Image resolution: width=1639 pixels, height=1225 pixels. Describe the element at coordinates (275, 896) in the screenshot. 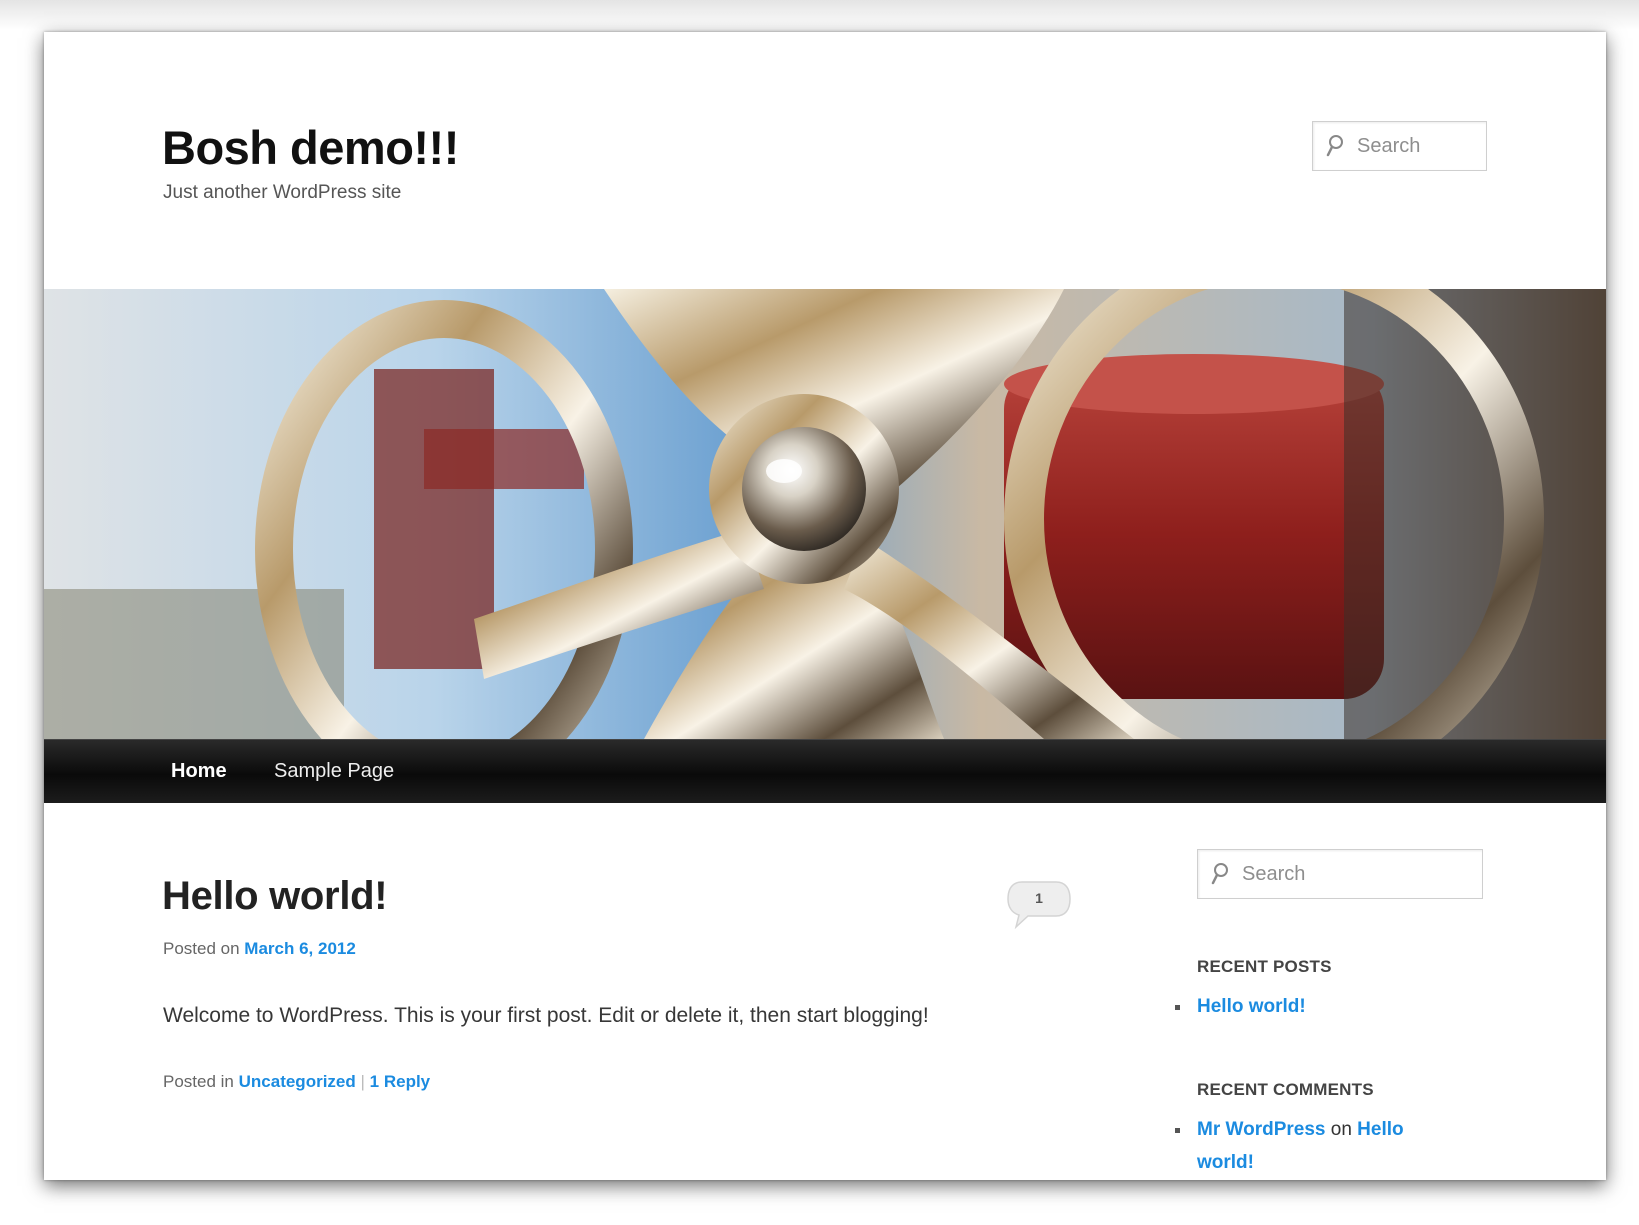

I see `post-title: Hello world!` at that location.